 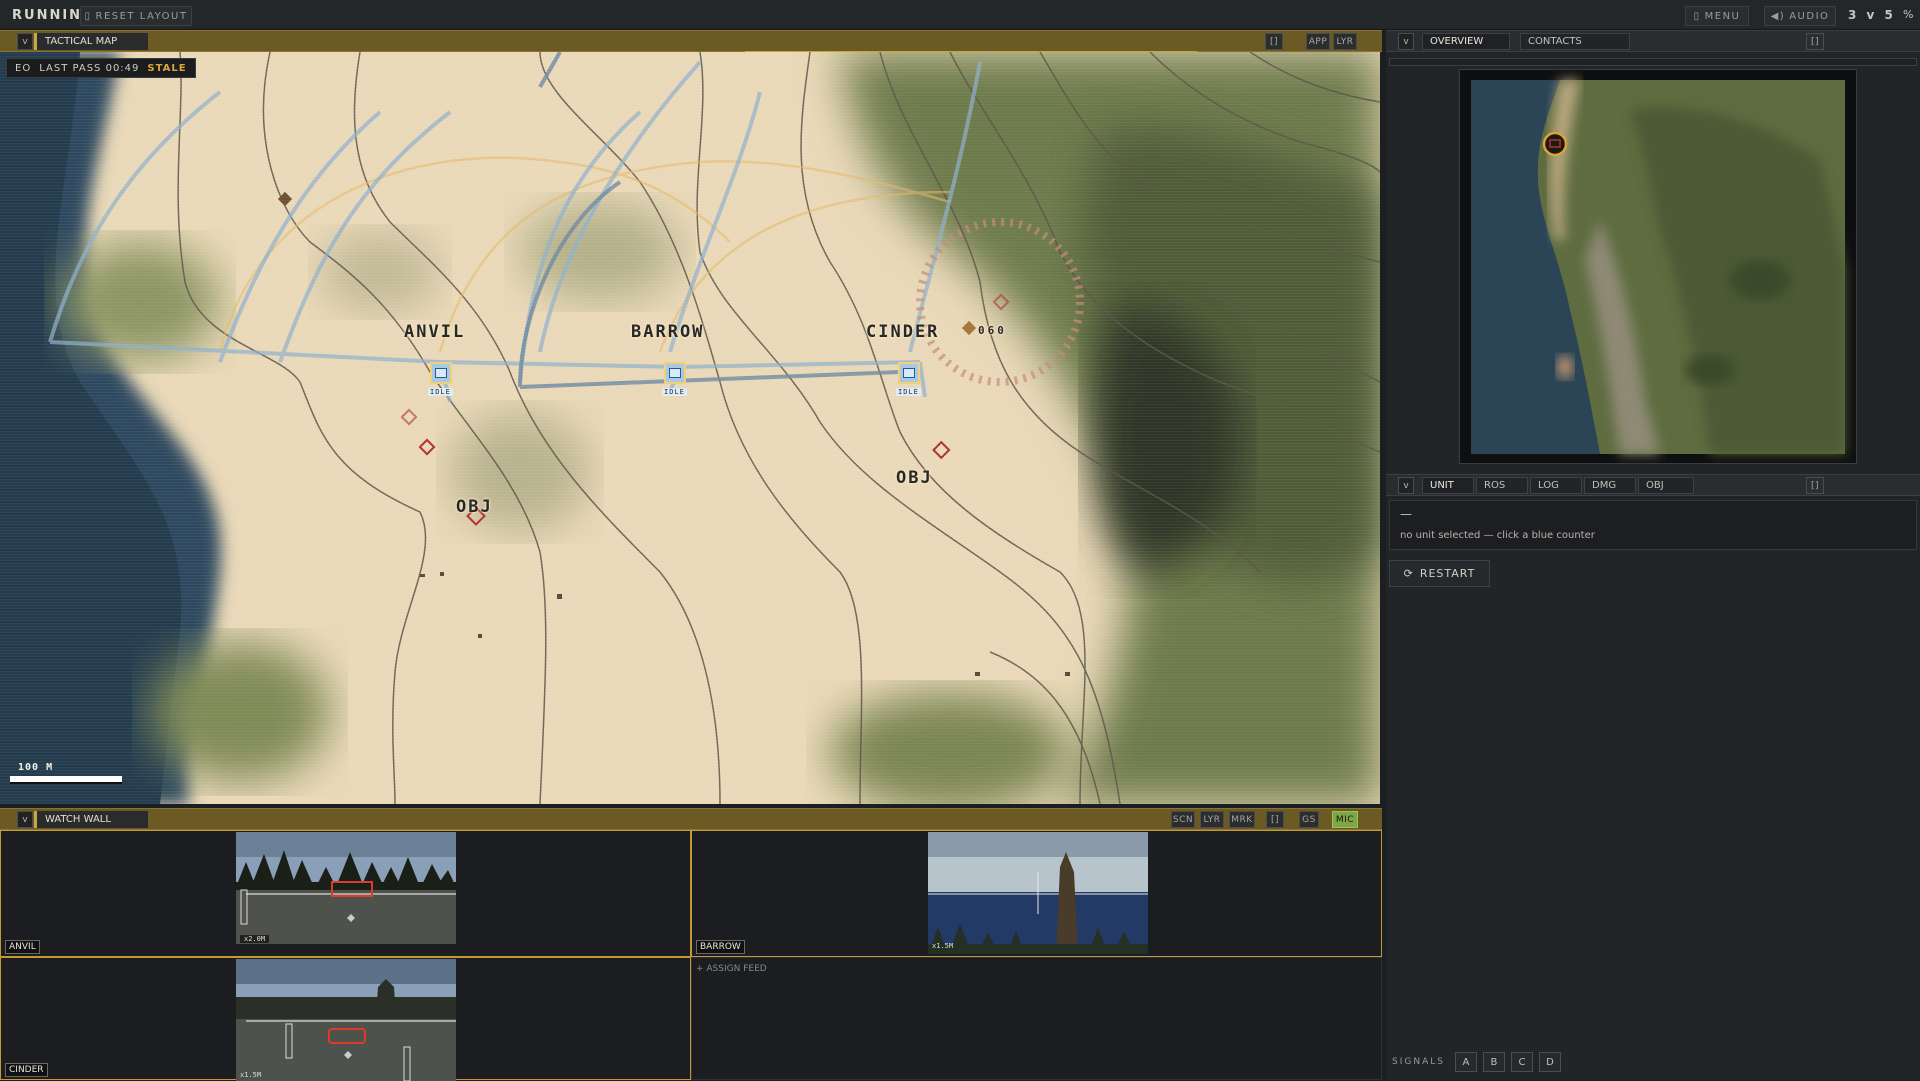 I want to click on map-scale: 100 M, so click(x=66, y=773).